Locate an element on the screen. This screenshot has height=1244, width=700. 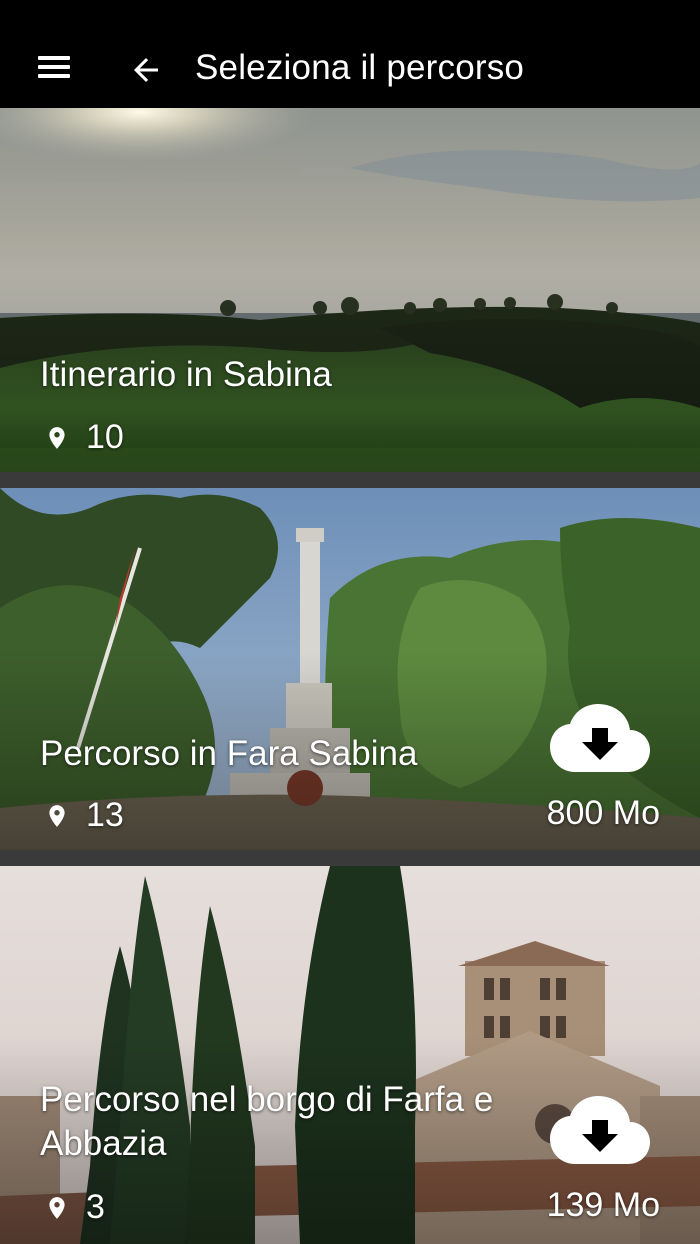
poi-count: 13 is located at coordinates (105, 815).